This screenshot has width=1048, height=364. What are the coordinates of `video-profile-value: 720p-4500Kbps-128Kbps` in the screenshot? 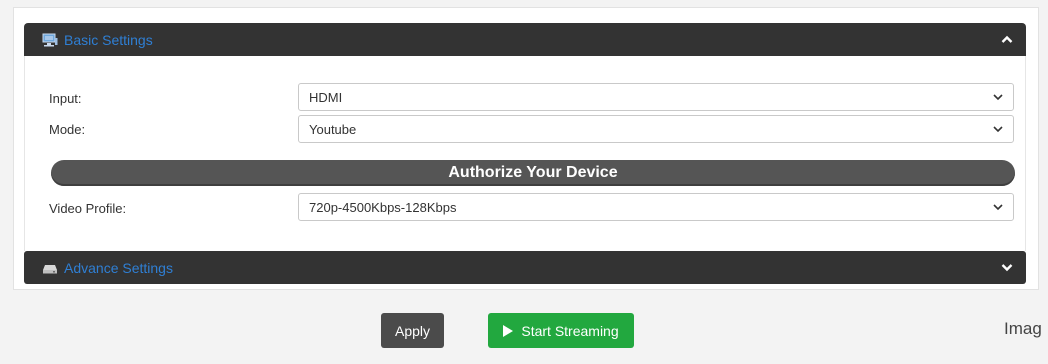 It's located at (383, 207).